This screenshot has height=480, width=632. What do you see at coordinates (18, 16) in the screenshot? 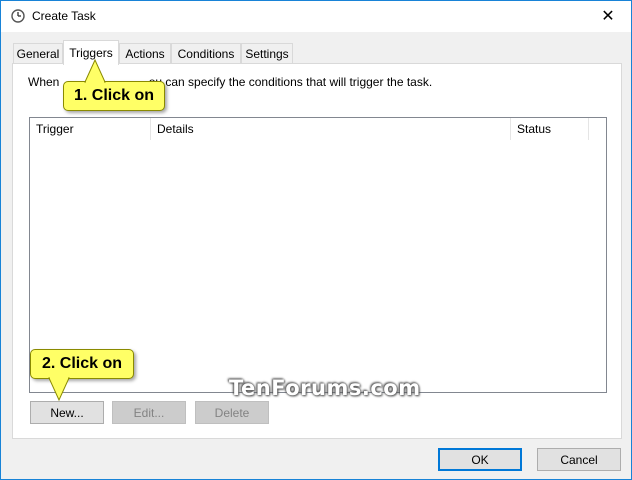
I see `task-scheduler-icon` at bounding box center [18, 16].